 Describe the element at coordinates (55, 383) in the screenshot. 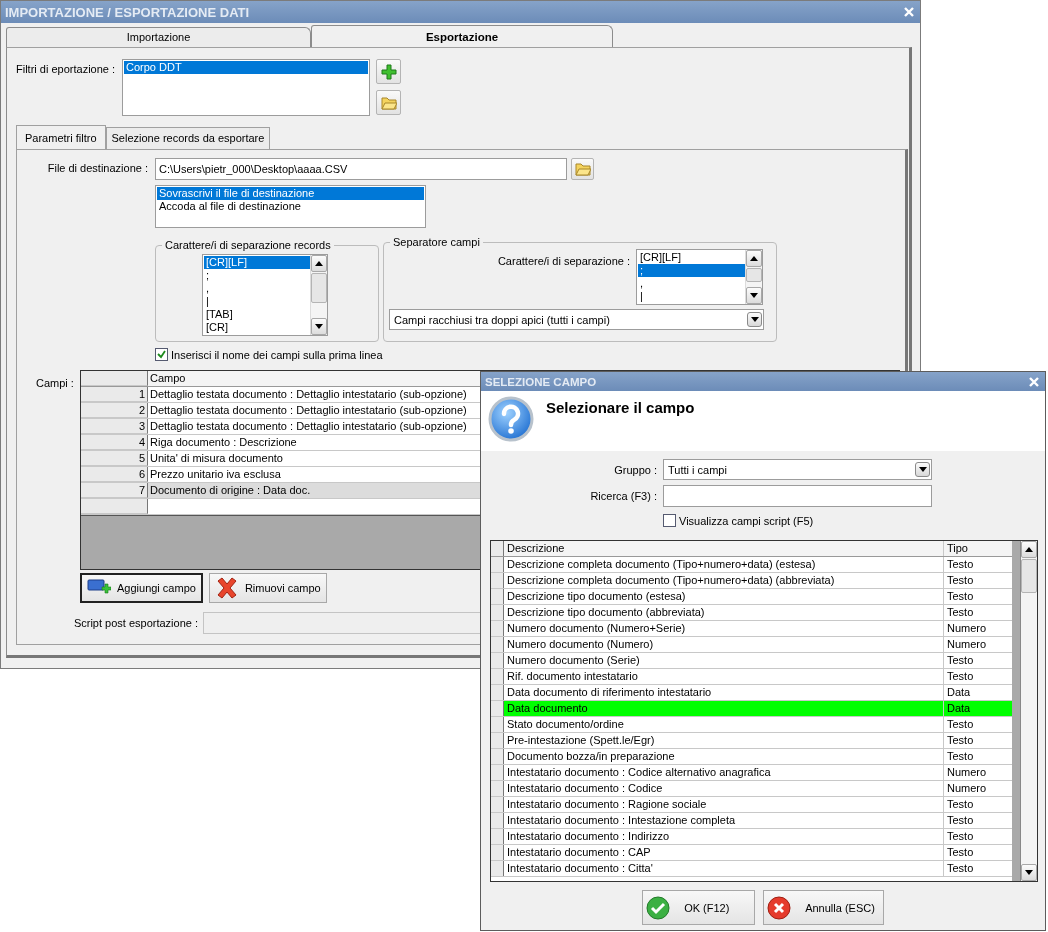

I see `field-label: Campi :` at that location.